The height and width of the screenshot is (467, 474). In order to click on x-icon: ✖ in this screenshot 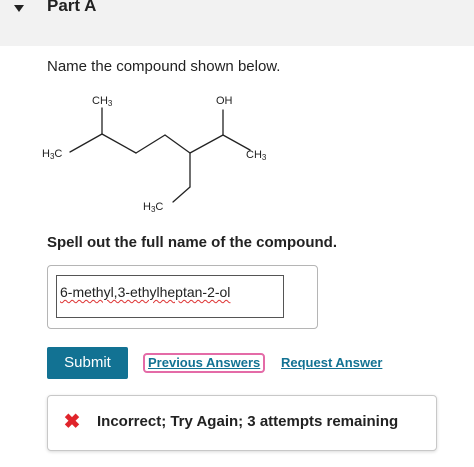, I will do `click(72, 422)`.